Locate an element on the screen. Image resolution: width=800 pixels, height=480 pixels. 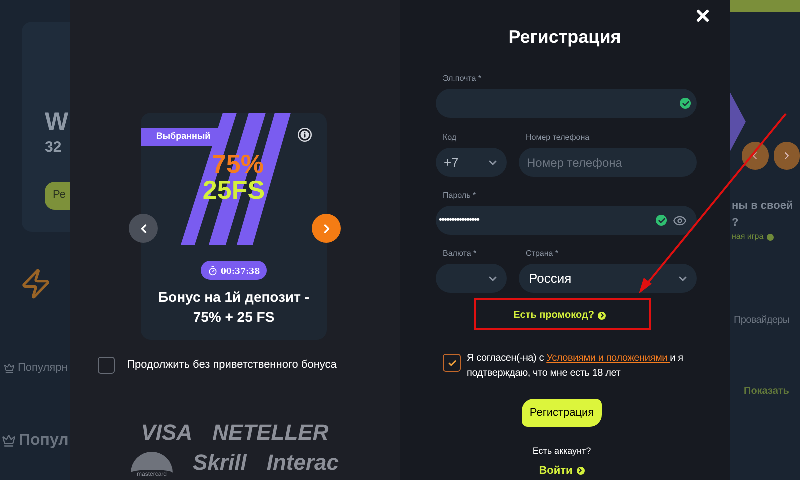
account-question: Есть аккаунт? is located at coordinates (562, 451).